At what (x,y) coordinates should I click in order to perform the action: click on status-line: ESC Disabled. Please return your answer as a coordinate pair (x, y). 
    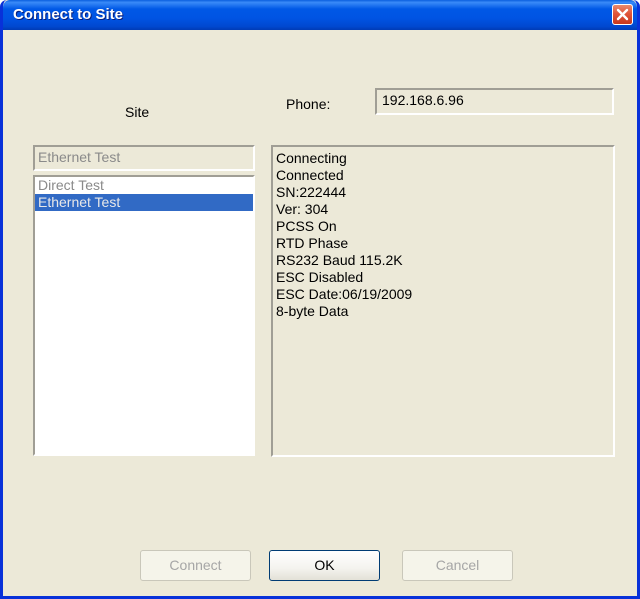
    Looking at the image, I should click on (320, 277).